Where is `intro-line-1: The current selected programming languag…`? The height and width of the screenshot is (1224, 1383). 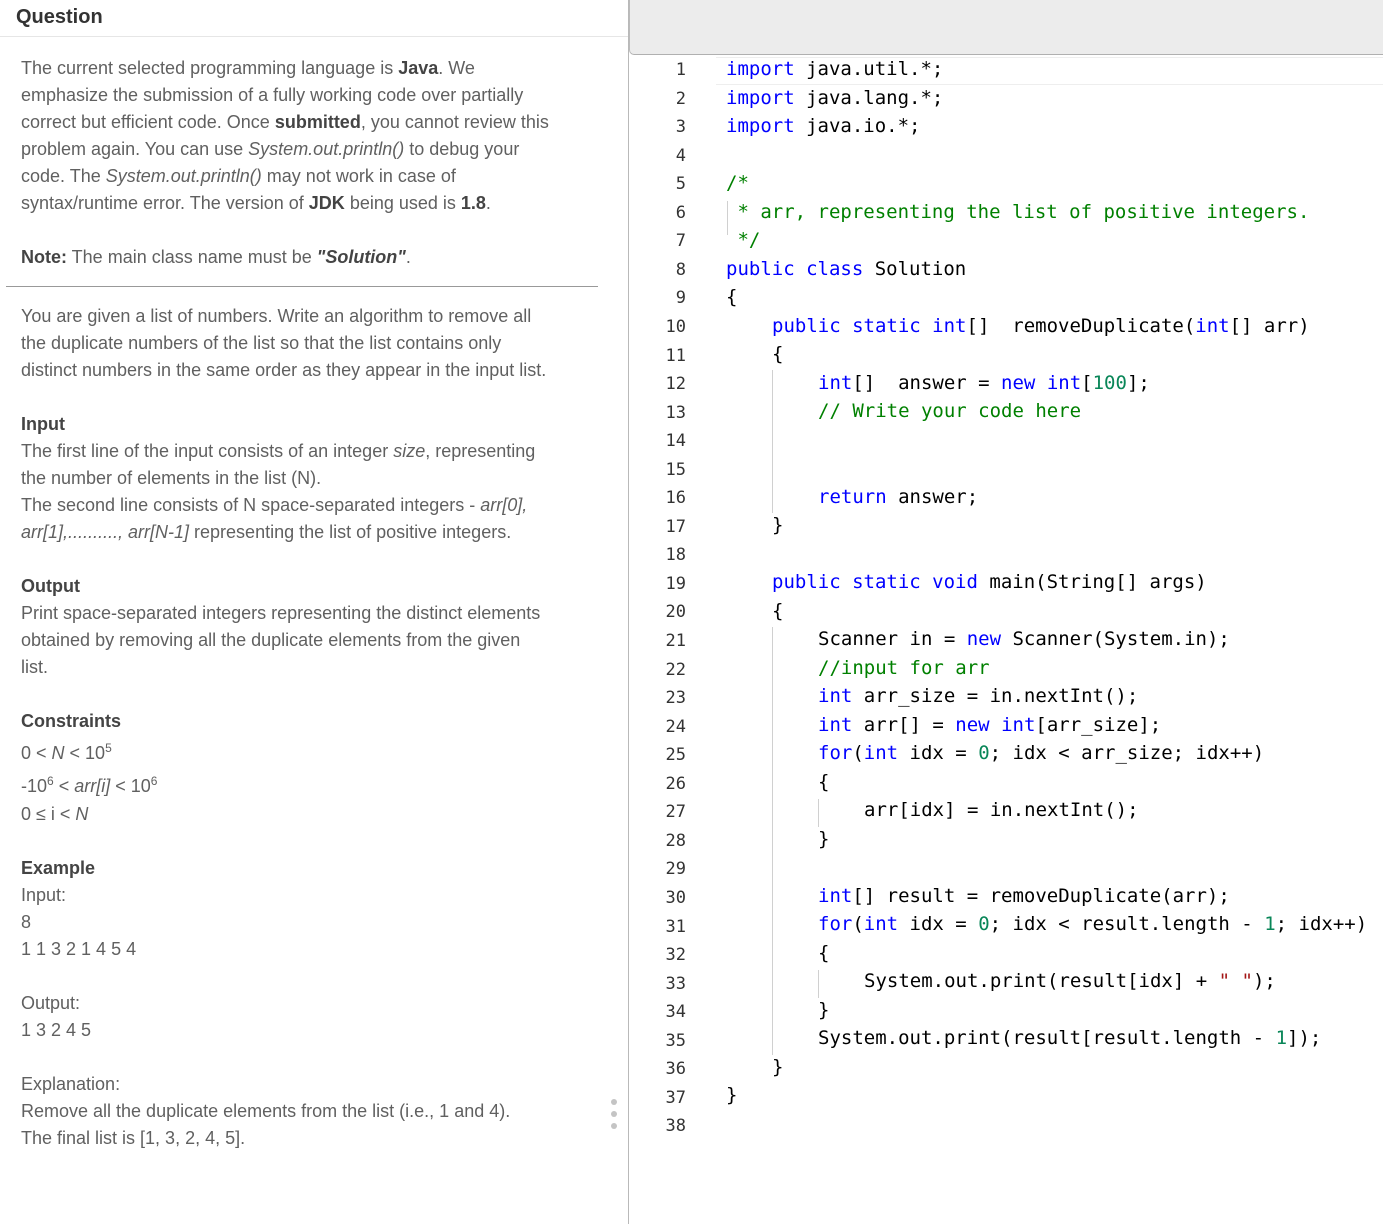
intro-line-1: The current selected programming languag… is located at coordinates (248, 68).